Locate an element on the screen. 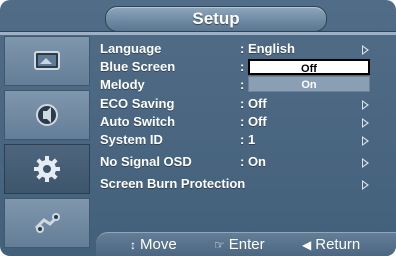 This screenshot has width=396, height=256. menu-item-system-id: System ID : 1 is located at coordinates (245, 140).